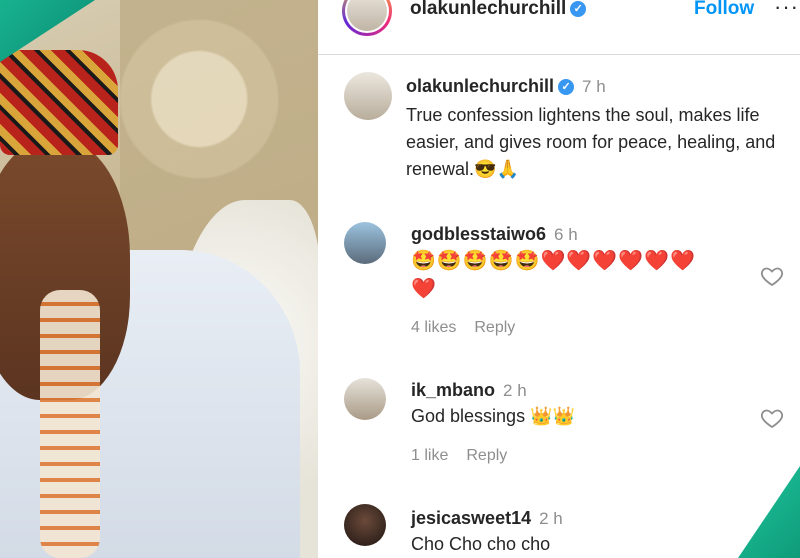 This screenshot has width=800, height=558. What do you see at coordinates (59, 102) in the screenshot?
I see `red-cap` at bounding box center [59, 102].